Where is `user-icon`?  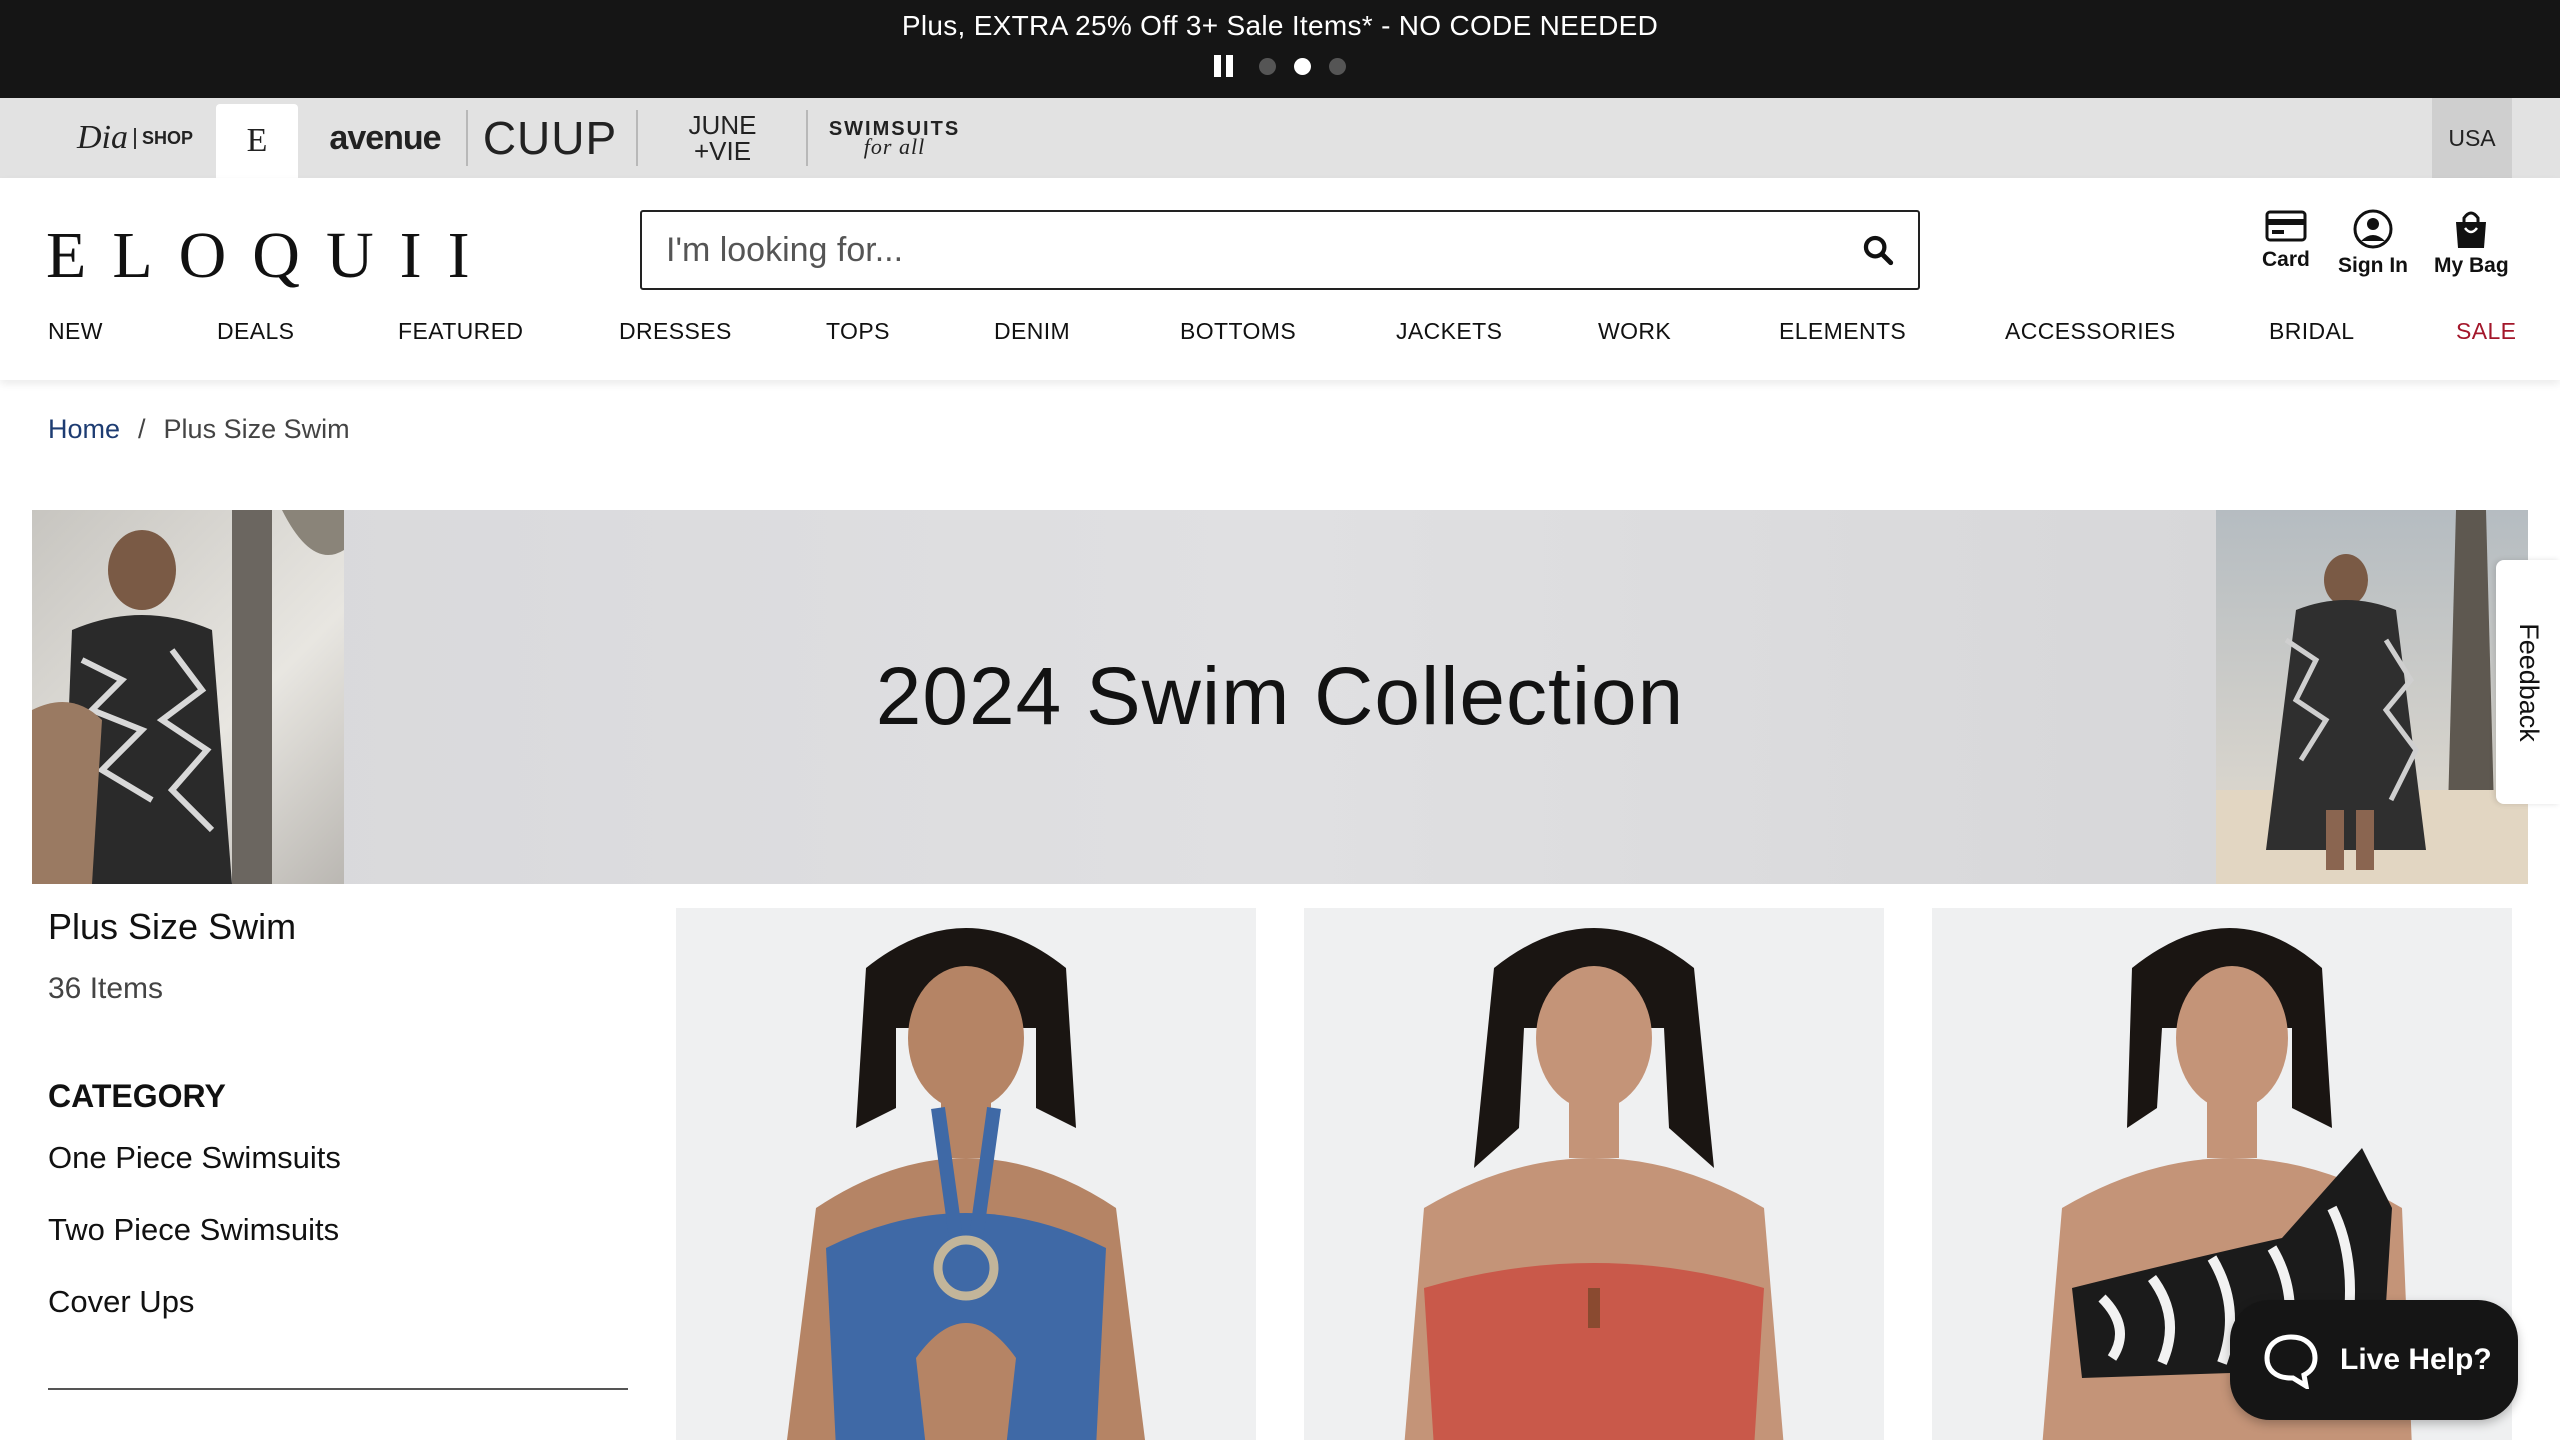
user-icon is located at coordinates (2373, 229).